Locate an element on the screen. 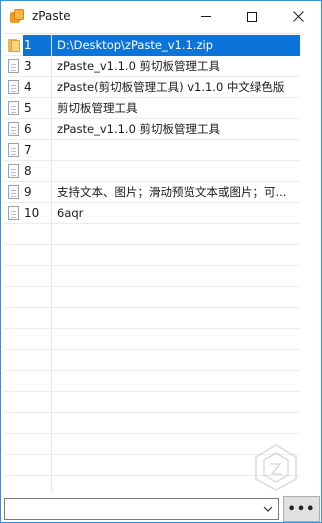  list-item: 7 is located at coordinates (152, 150).